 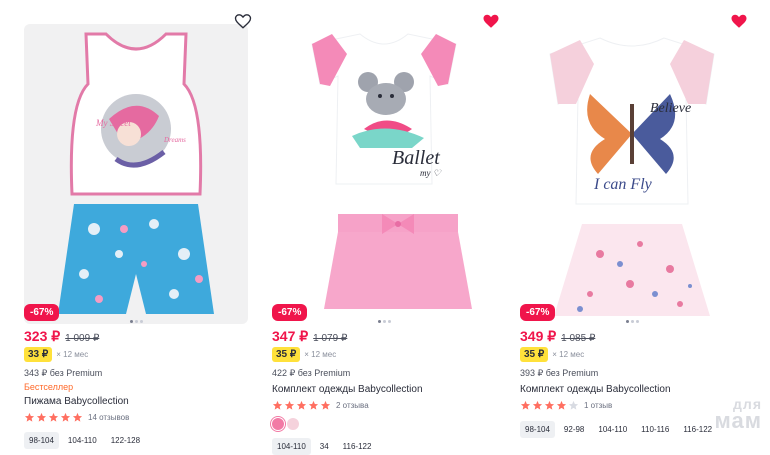 I want to click on watermark-logo: для мам, so click(x=738, y=415).